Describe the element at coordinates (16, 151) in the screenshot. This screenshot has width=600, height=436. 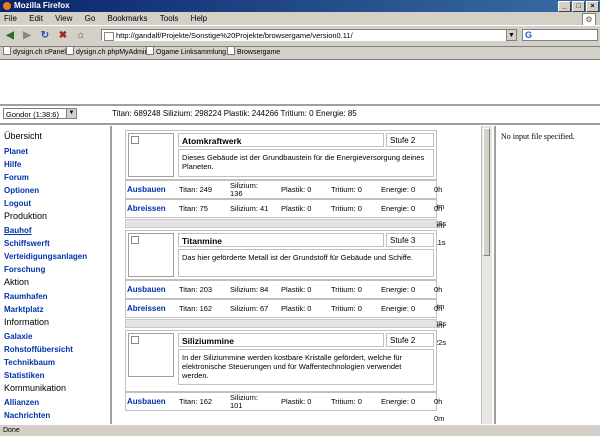
I see `nav-planet: Planet` at that location.